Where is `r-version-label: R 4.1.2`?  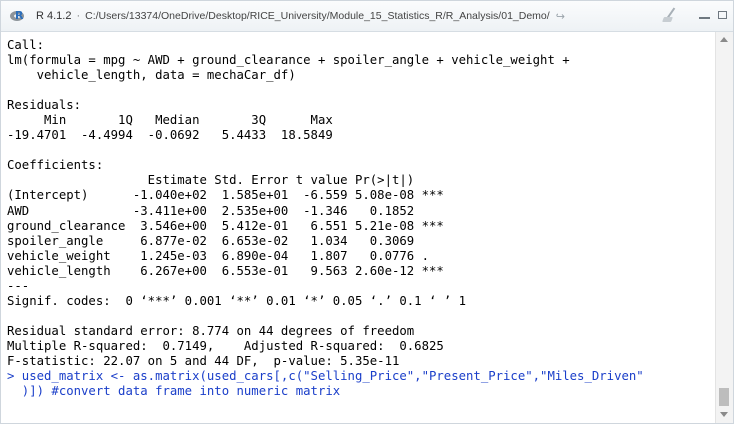
r-version-label: R 4.1.2 is located at coordinates (54, 16).